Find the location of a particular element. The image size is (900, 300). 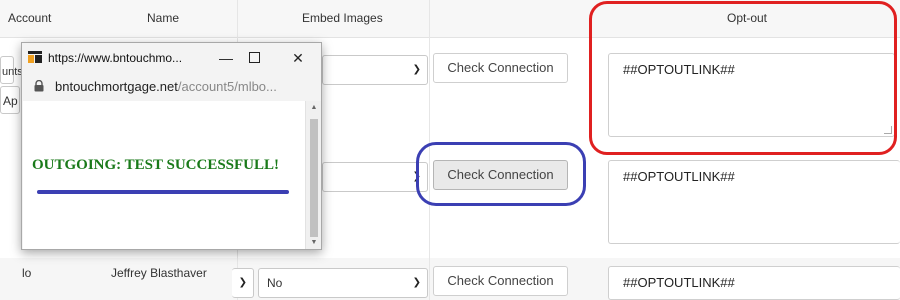

check-connection-button-row1: Check Connection is located at coordinates (500, 68).